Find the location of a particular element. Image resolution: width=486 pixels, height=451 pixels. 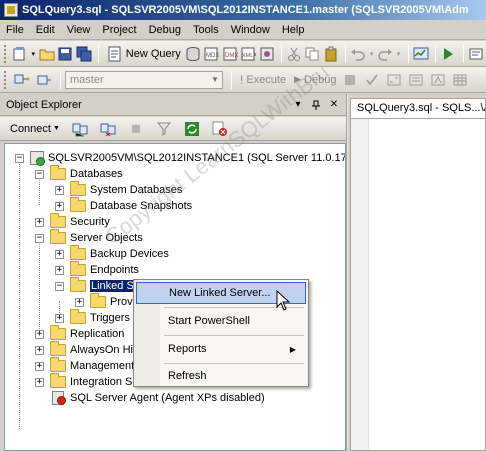

tree-node-integration-services: + Integration Se is located at coordinates (87, 381).